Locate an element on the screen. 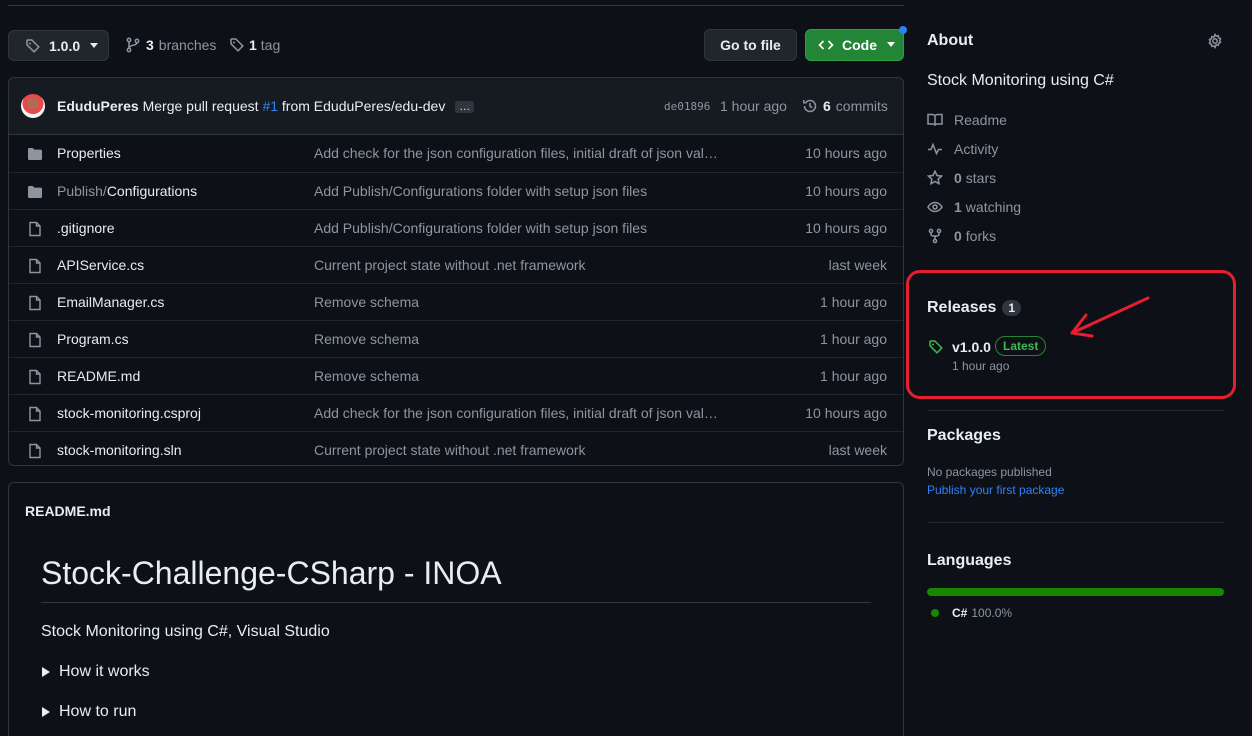  readme-heading: Stock-Challenge-CSharp - INOA is located at coordinates (271, 573).